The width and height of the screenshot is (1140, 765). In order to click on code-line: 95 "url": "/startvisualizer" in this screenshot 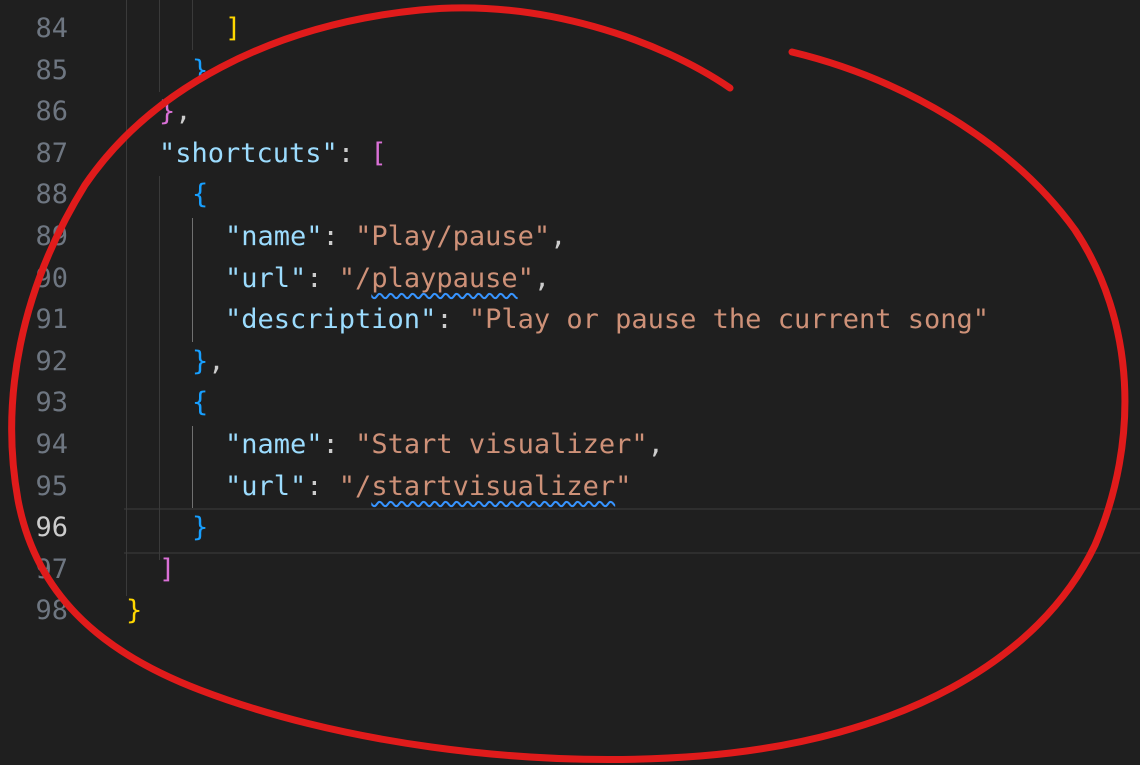, I will do `click(570, 487)`.